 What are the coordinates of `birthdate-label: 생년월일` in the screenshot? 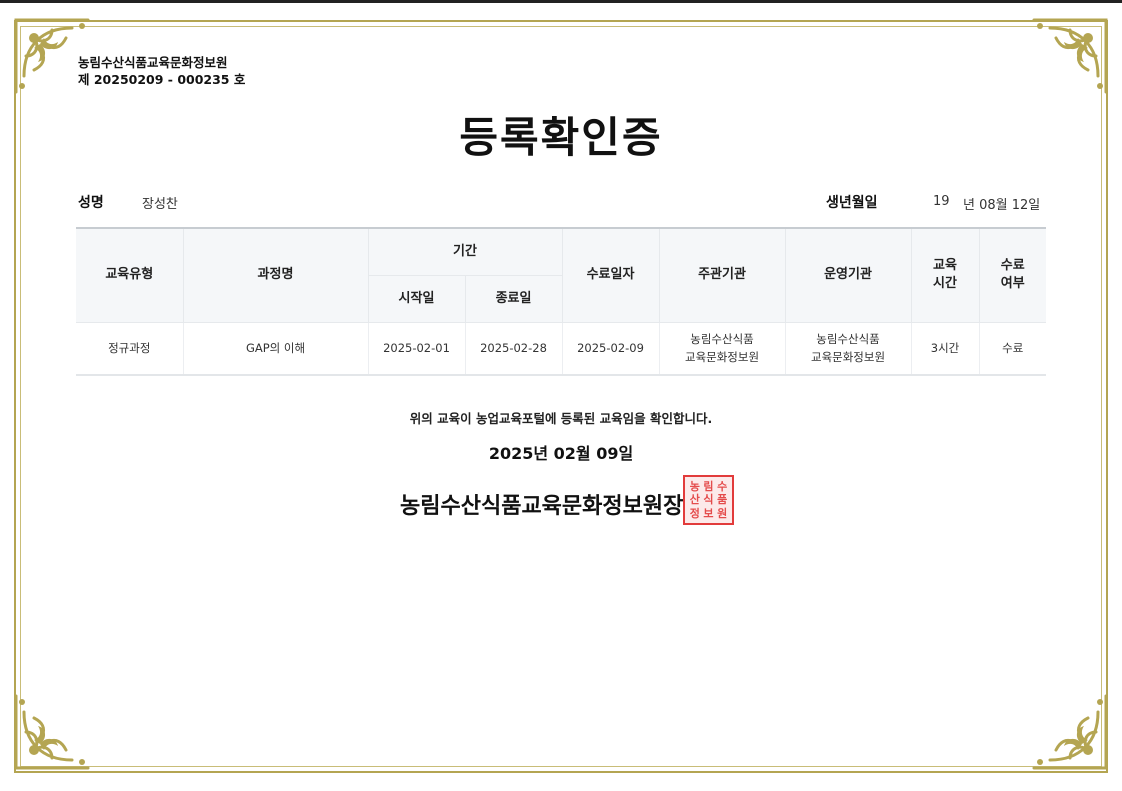 It's located at (852, 203).